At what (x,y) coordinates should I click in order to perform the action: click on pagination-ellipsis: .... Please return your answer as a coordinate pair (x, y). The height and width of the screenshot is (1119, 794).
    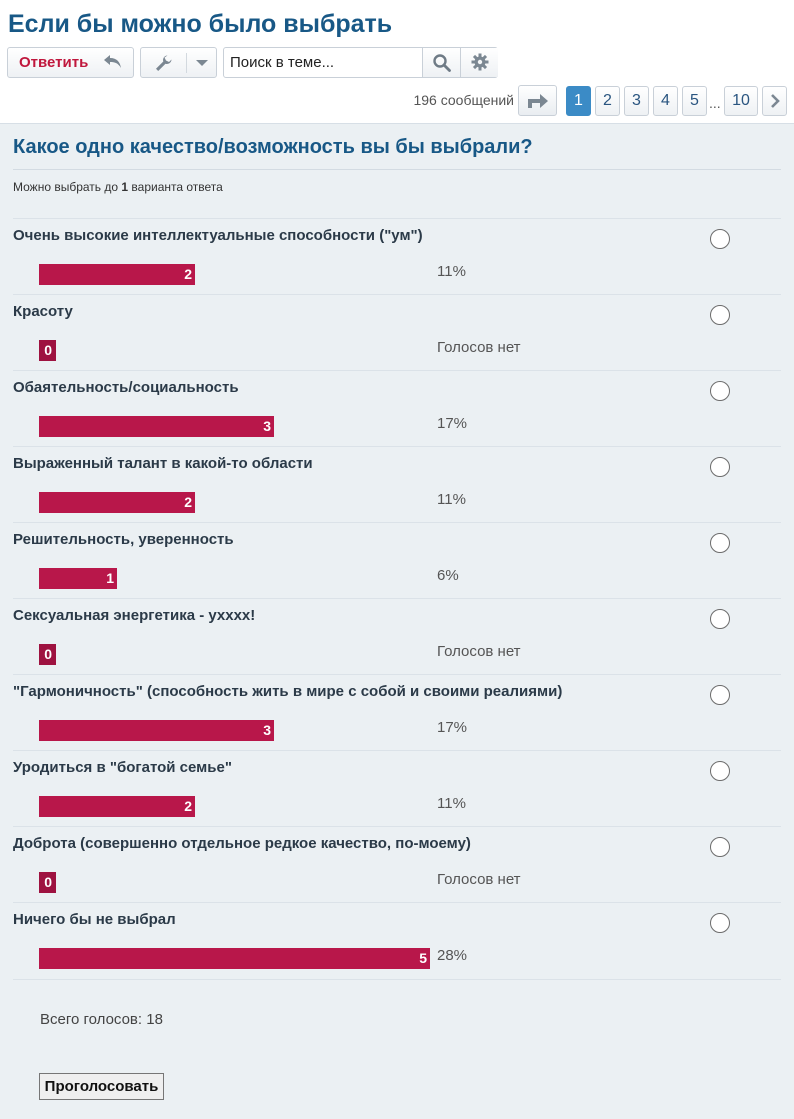
    Looking at the image, I should click on (715, 103).